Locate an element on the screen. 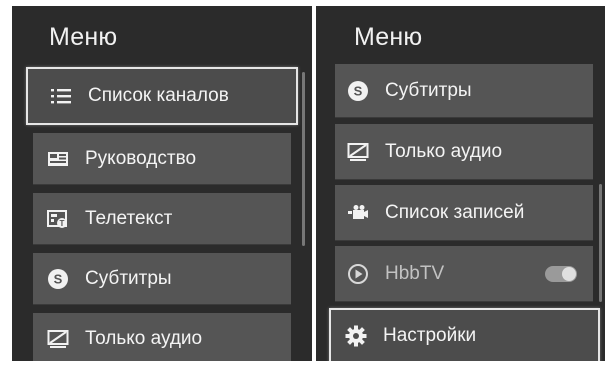 The width and height of the screenshot is (605, 367). settings-icon is located at coordinates (356, 336).